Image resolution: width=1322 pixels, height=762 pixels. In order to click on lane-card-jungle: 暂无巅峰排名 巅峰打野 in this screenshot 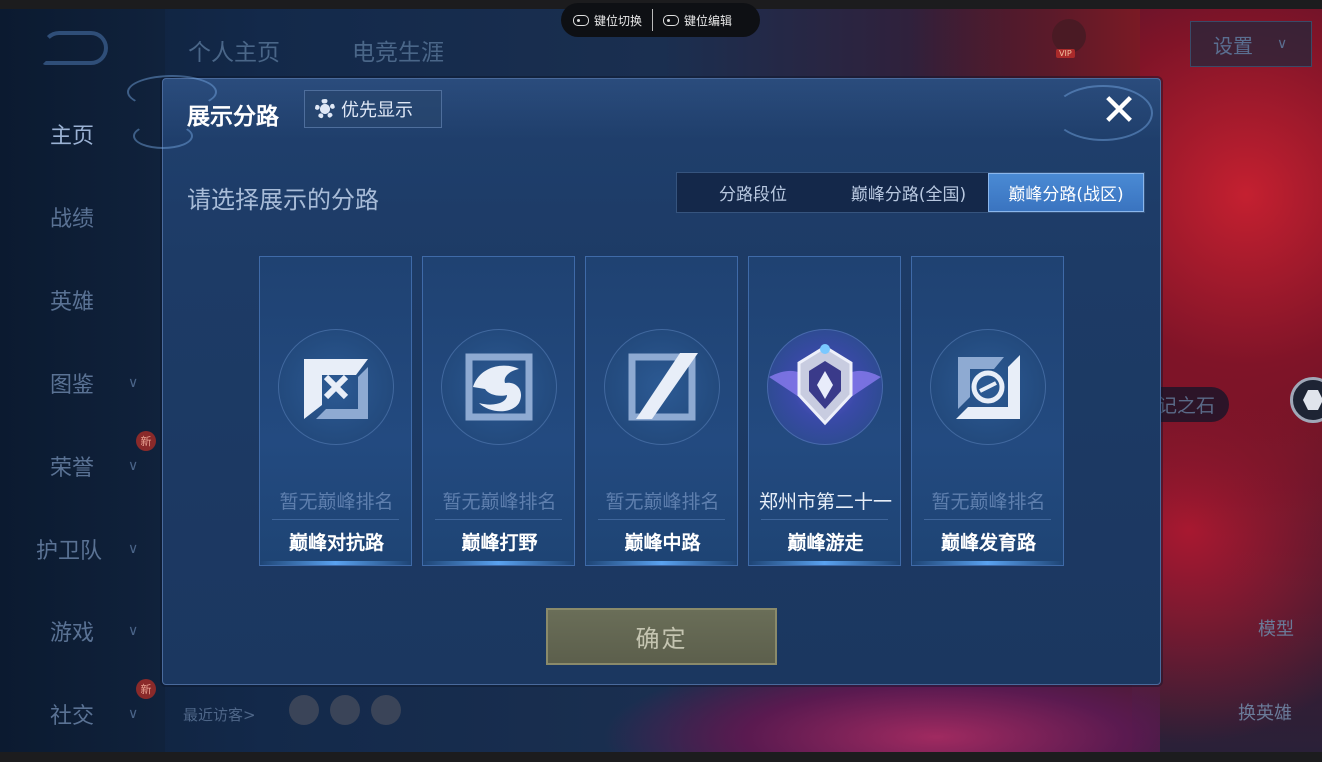, I will do `click(498, 411)`.